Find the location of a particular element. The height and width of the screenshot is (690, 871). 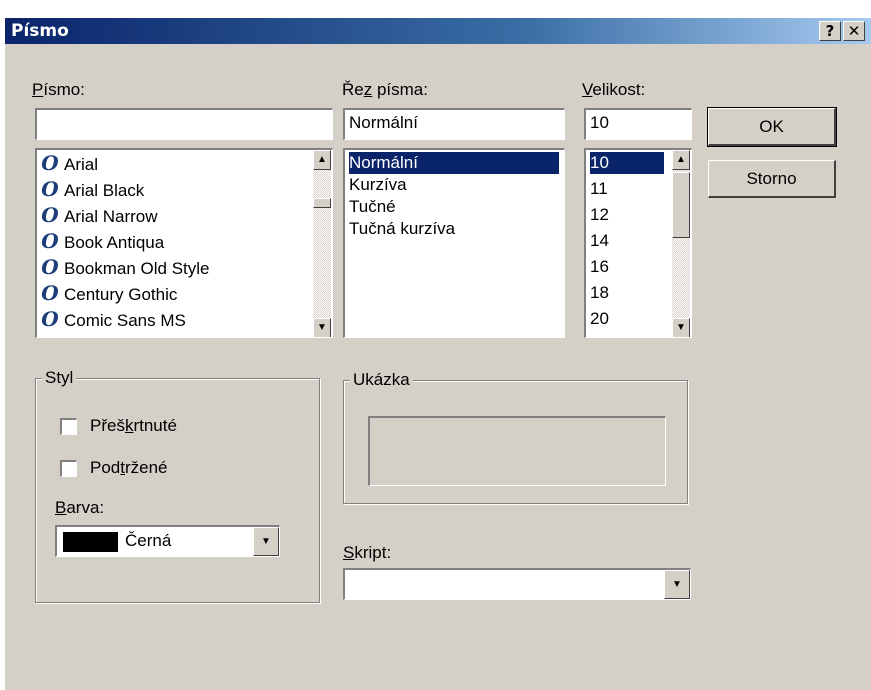

color-swatch is located at coordinates (90, 542).